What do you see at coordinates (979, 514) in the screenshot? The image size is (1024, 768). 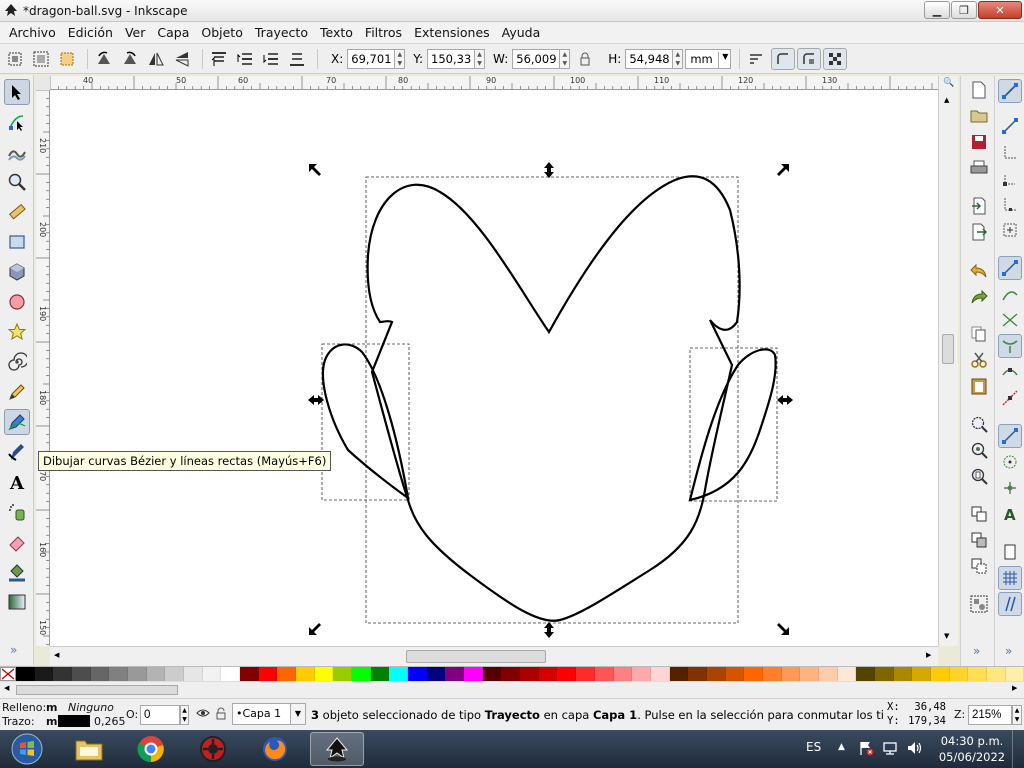 I see `duplicate-button` at bounding box center [979, 514].